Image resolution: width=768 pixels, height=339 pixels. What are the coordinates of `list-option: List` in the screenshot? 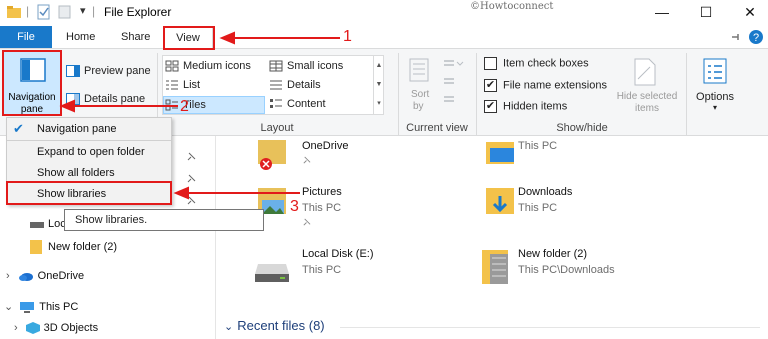 It's located at (182, 85).